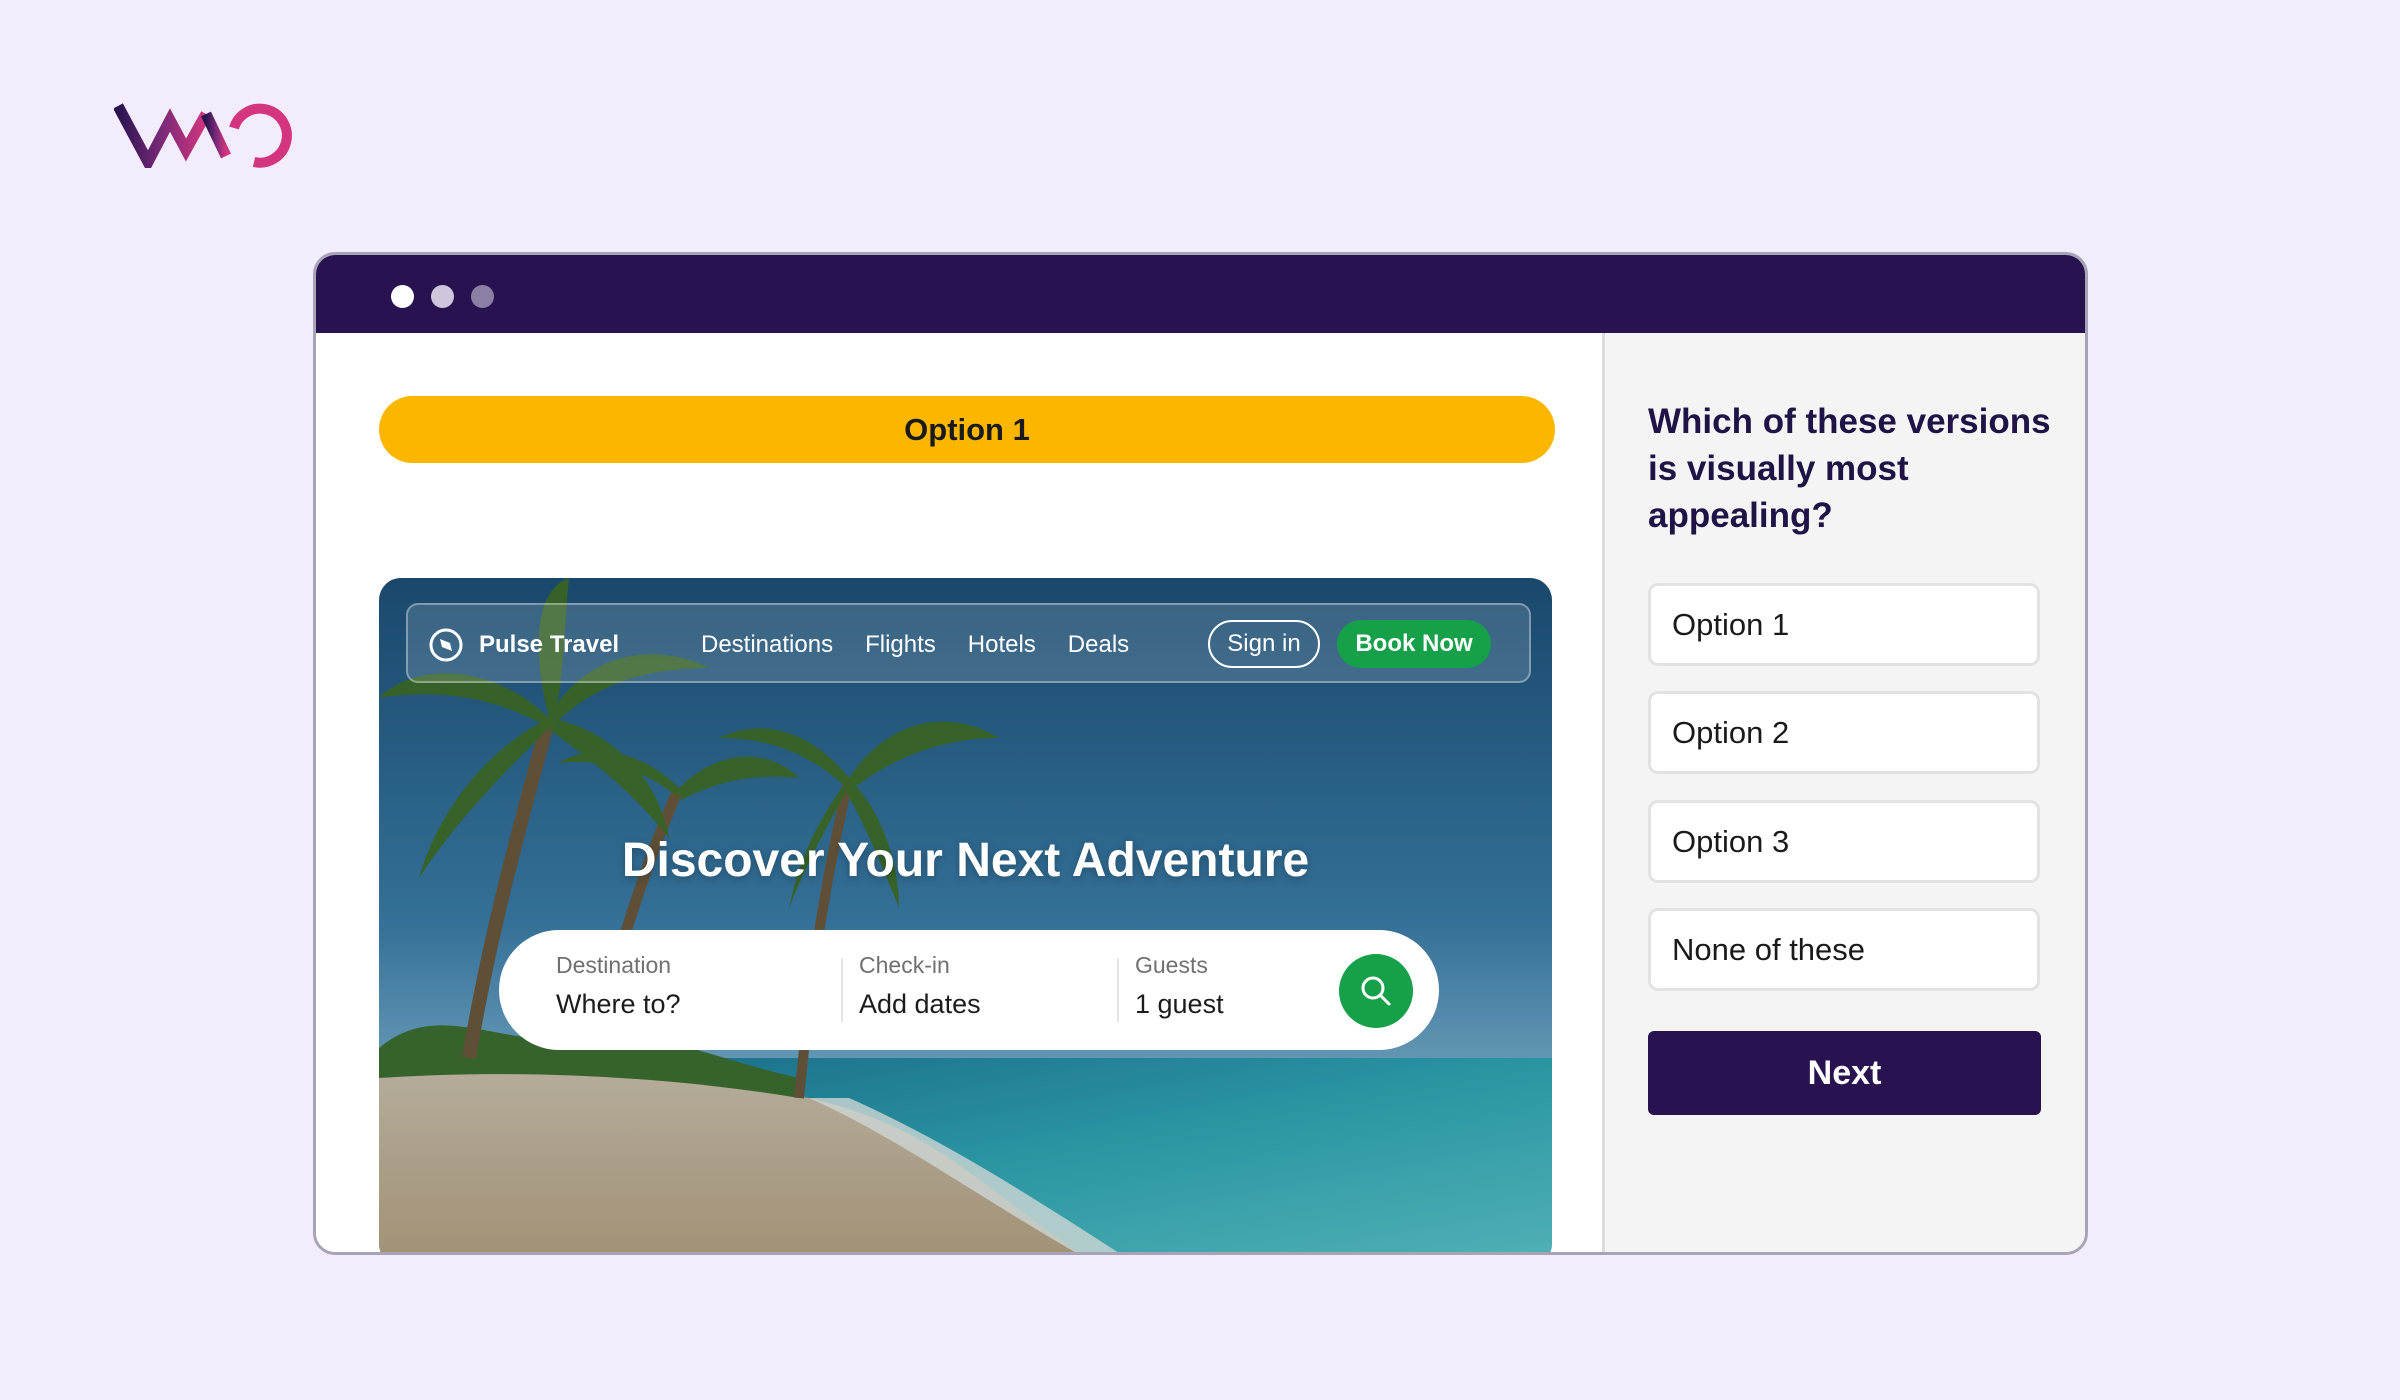 This screenshot has height=1400, width=2400. What do you see at coordinates (1264, 644) in the screenshot?
I see `sign-in-button: Sign in` at bounding box center [1264, 644].